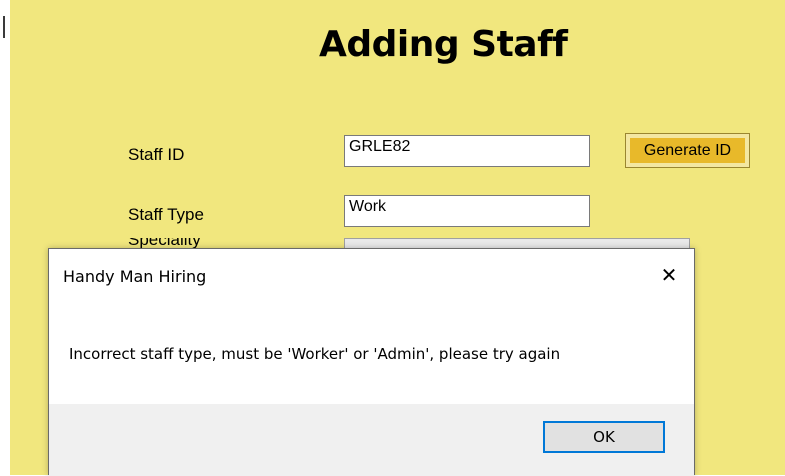 This screenshot has height=476, width=785. Describe the element at coordinates (371, 440) in the screenshot. I see `dialog-button-bar: OK` at that location.